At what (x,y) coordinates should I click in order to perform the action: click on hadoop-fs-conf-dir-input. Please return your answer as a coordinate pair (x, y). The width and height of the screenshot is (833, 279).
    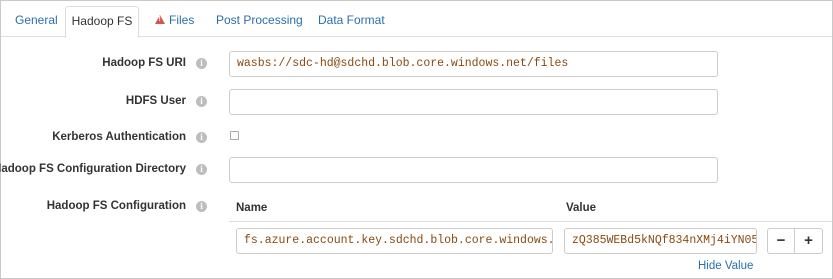
    Looking at the image, I should click on (473, 170).